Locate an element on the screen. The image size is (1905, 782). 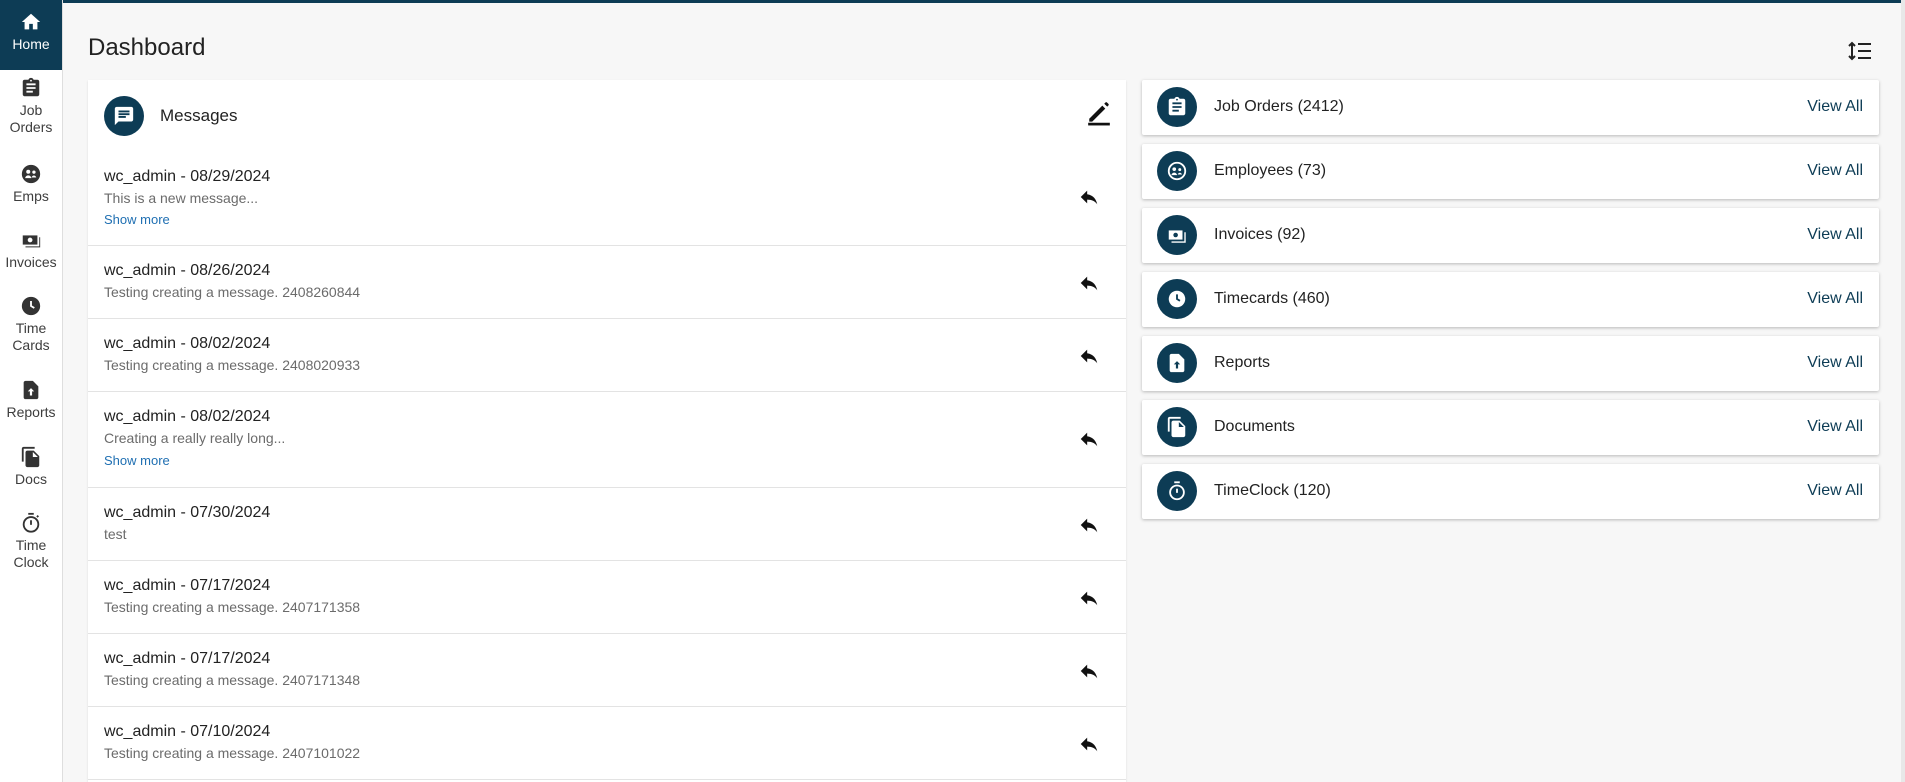
stat-card-documents: Documents View All is located at coordinates (1510, 427).